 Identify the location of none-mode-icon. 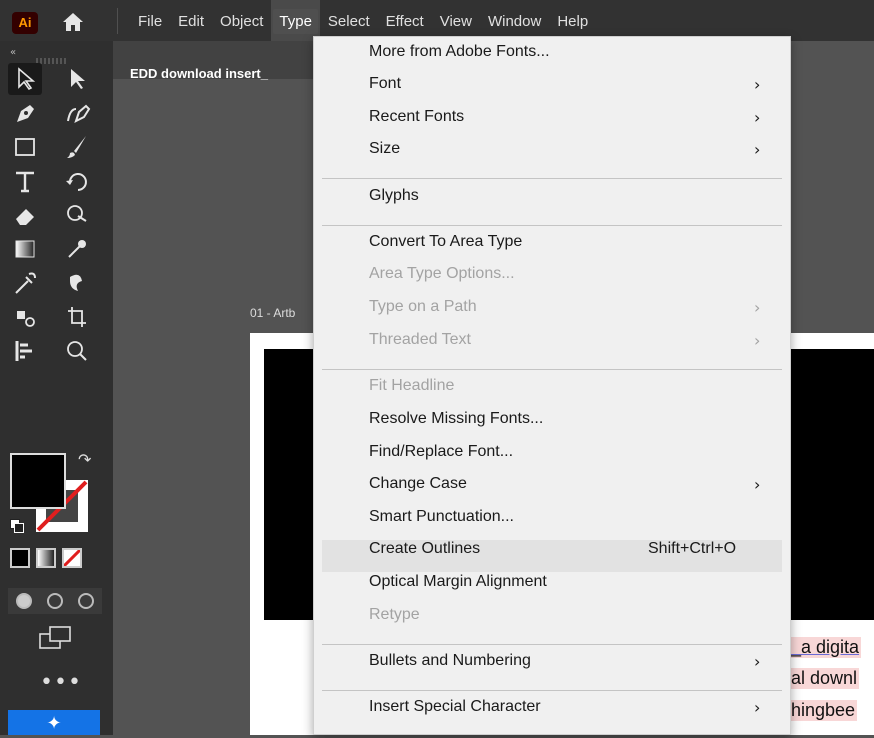
(72, 558).